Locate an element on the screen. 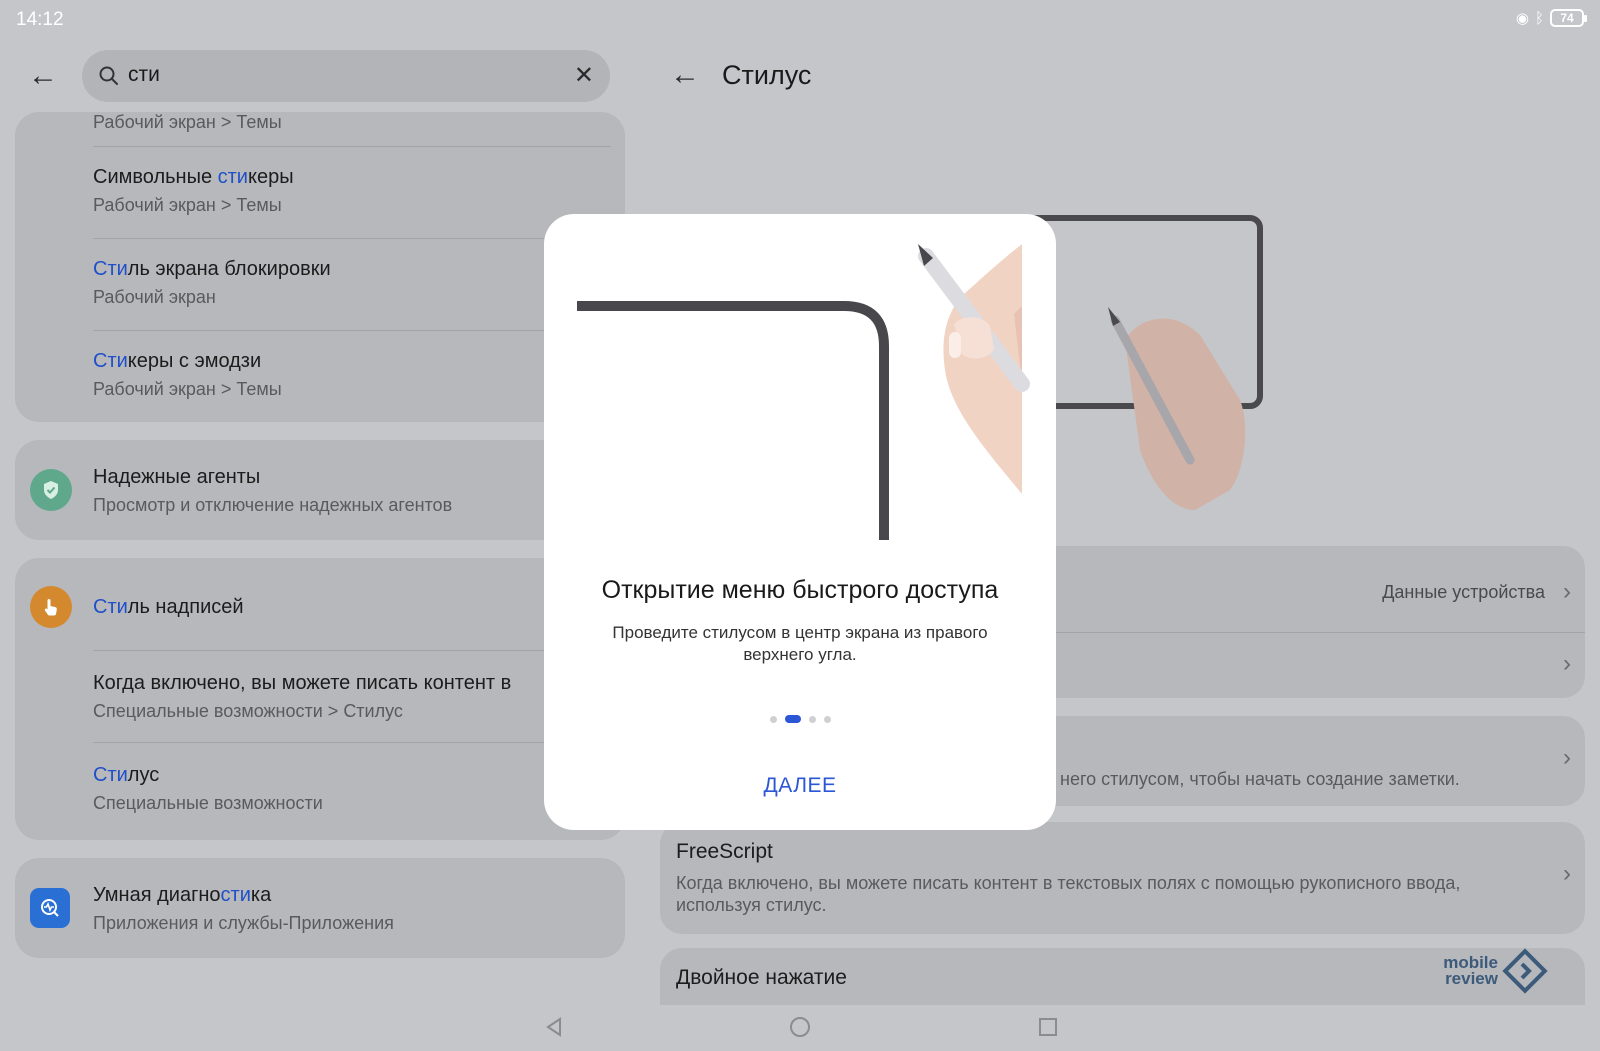 The width and height of the screenshot is (1600, 1051). page-title: Стилус is located at coordinates (767, 75).